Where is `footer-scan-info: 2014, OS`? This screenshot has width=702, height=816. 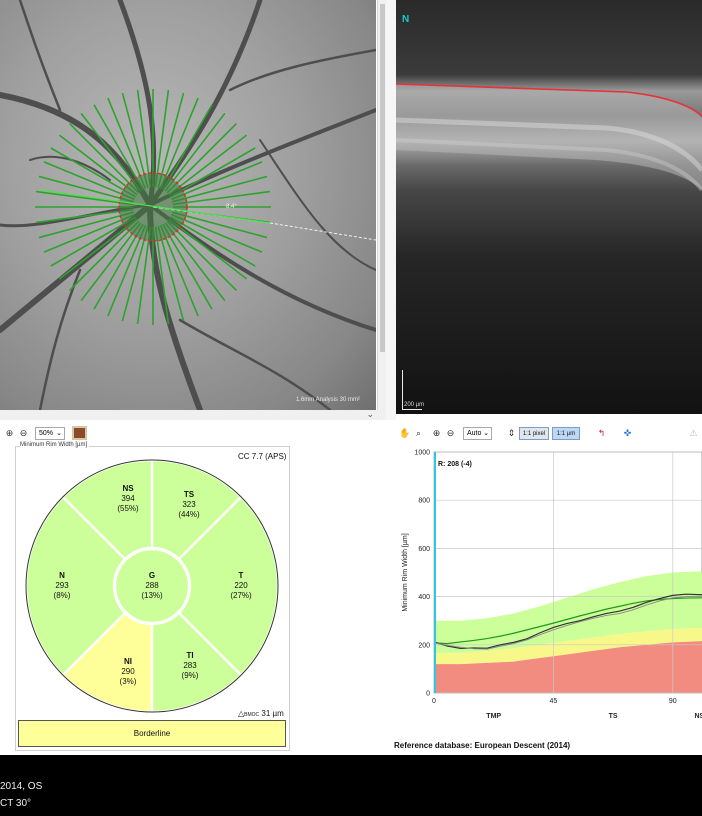
footer-scan-info: 2014, OS is located at coordinates (21, 786).